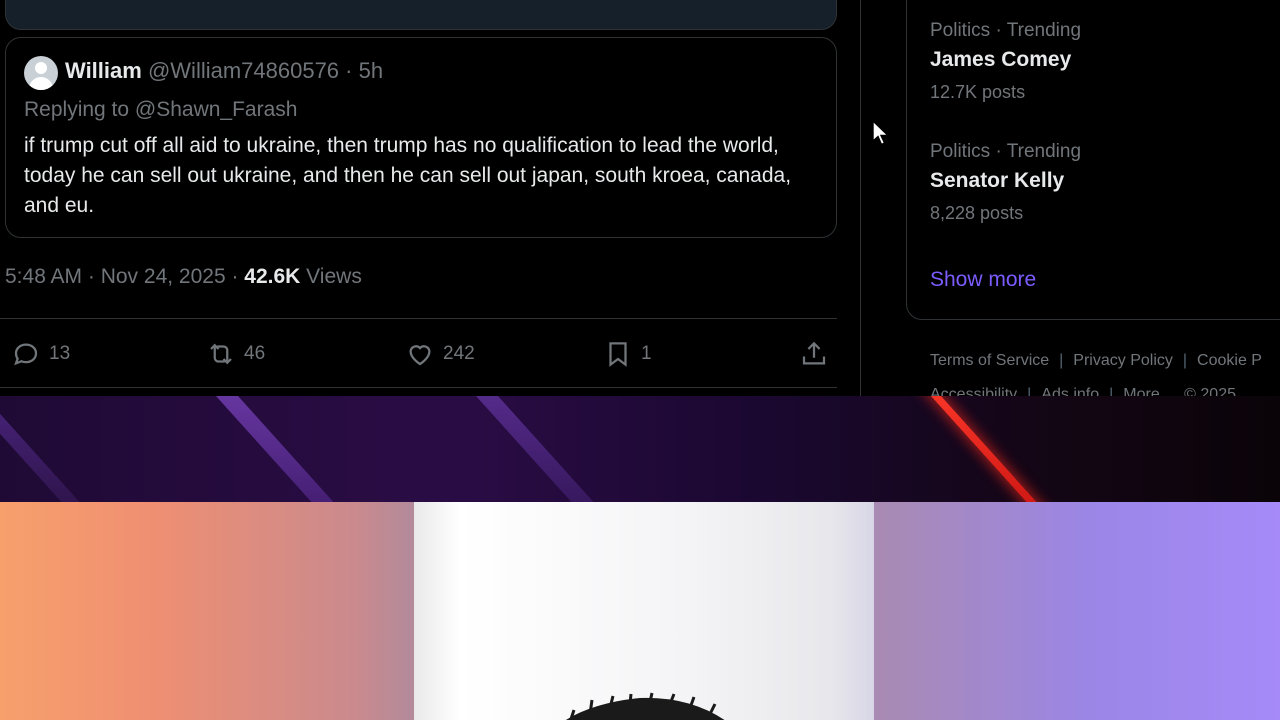  I want to click on share-icon, so click(814, 353).